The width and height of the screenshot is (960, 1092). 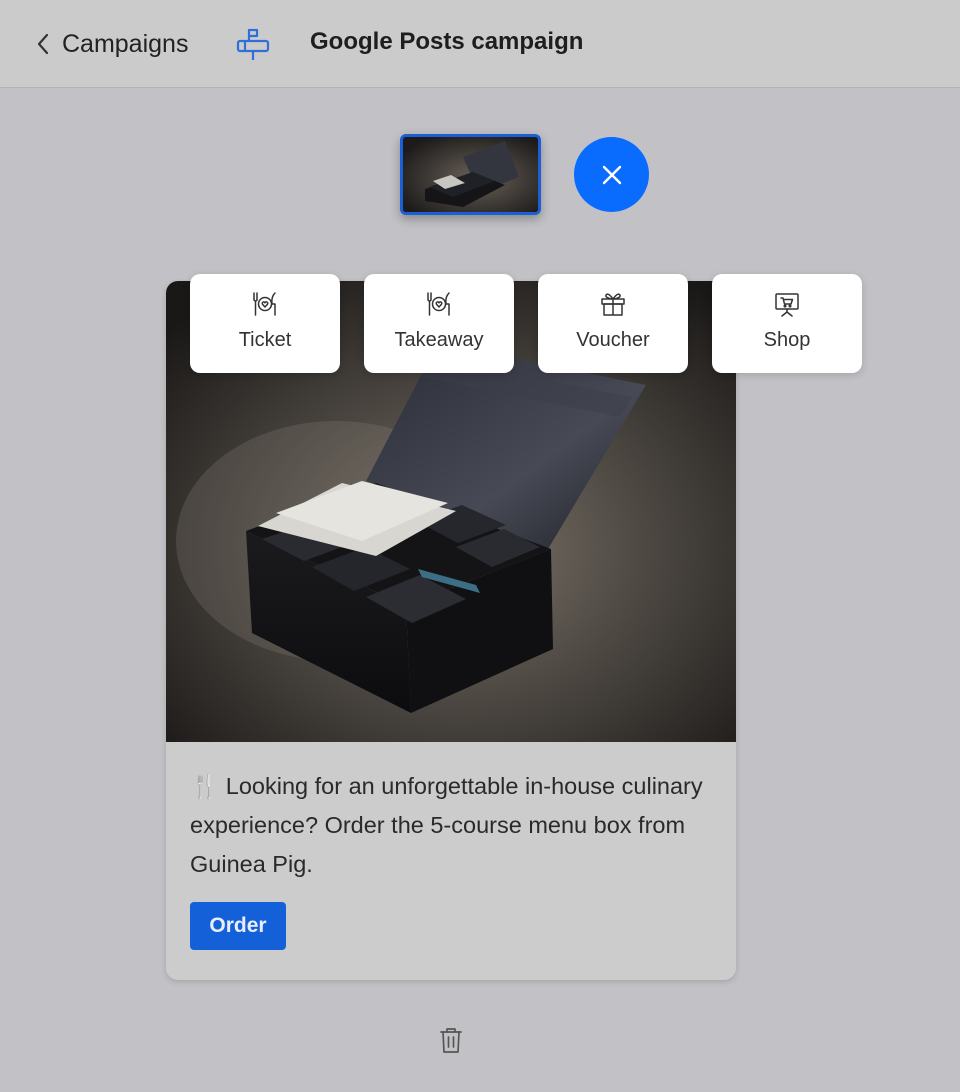 I want to click on thumbnail-image, so click(x=470, y=174).